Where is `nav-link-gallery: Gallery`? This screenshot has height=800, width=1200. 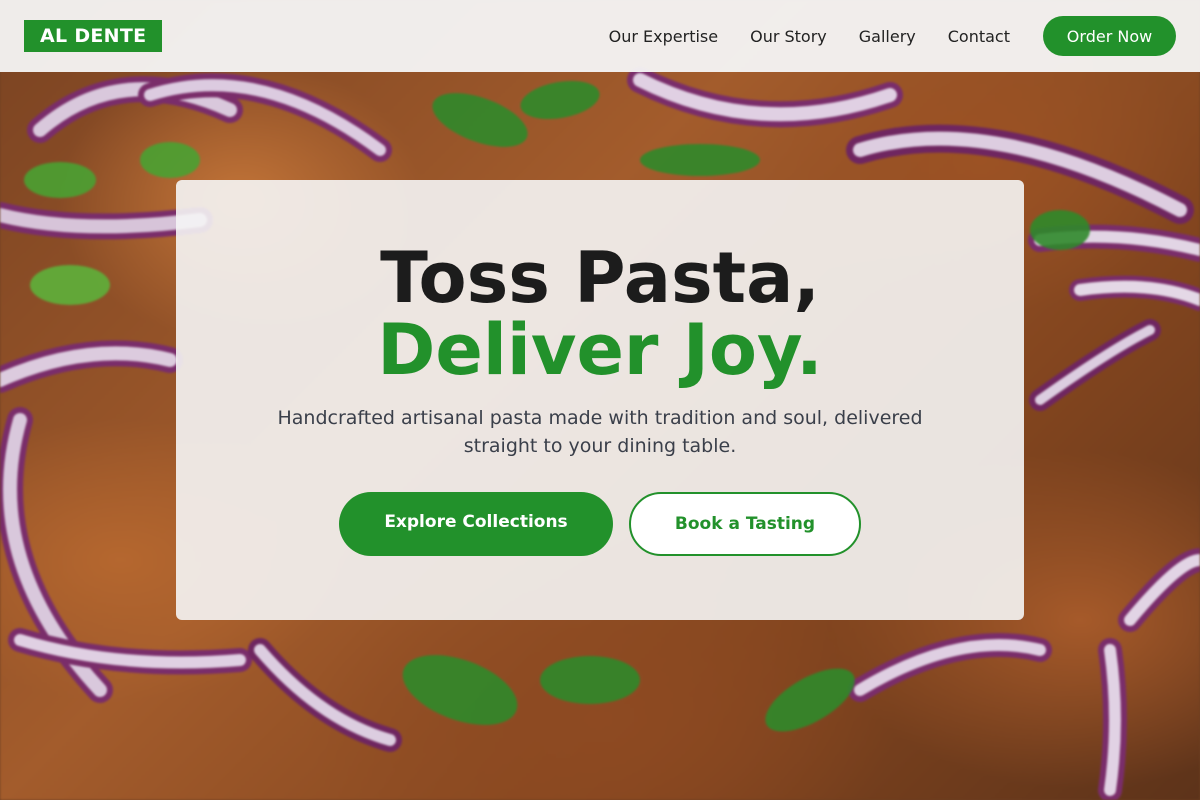 nav-link-gallery: Gallery is located at coordinates (887, 36).